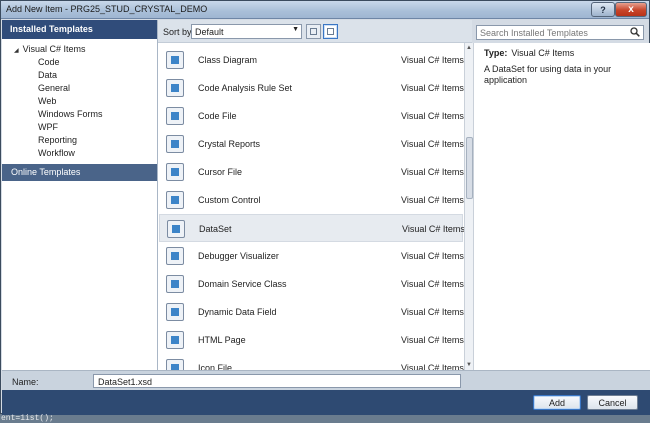 This screenshot has width=650, height=423. Describe the element at coordinates (311, 144) in the screenshot. I see `template-row: Crystal Reports Visual C# Items` at that location.